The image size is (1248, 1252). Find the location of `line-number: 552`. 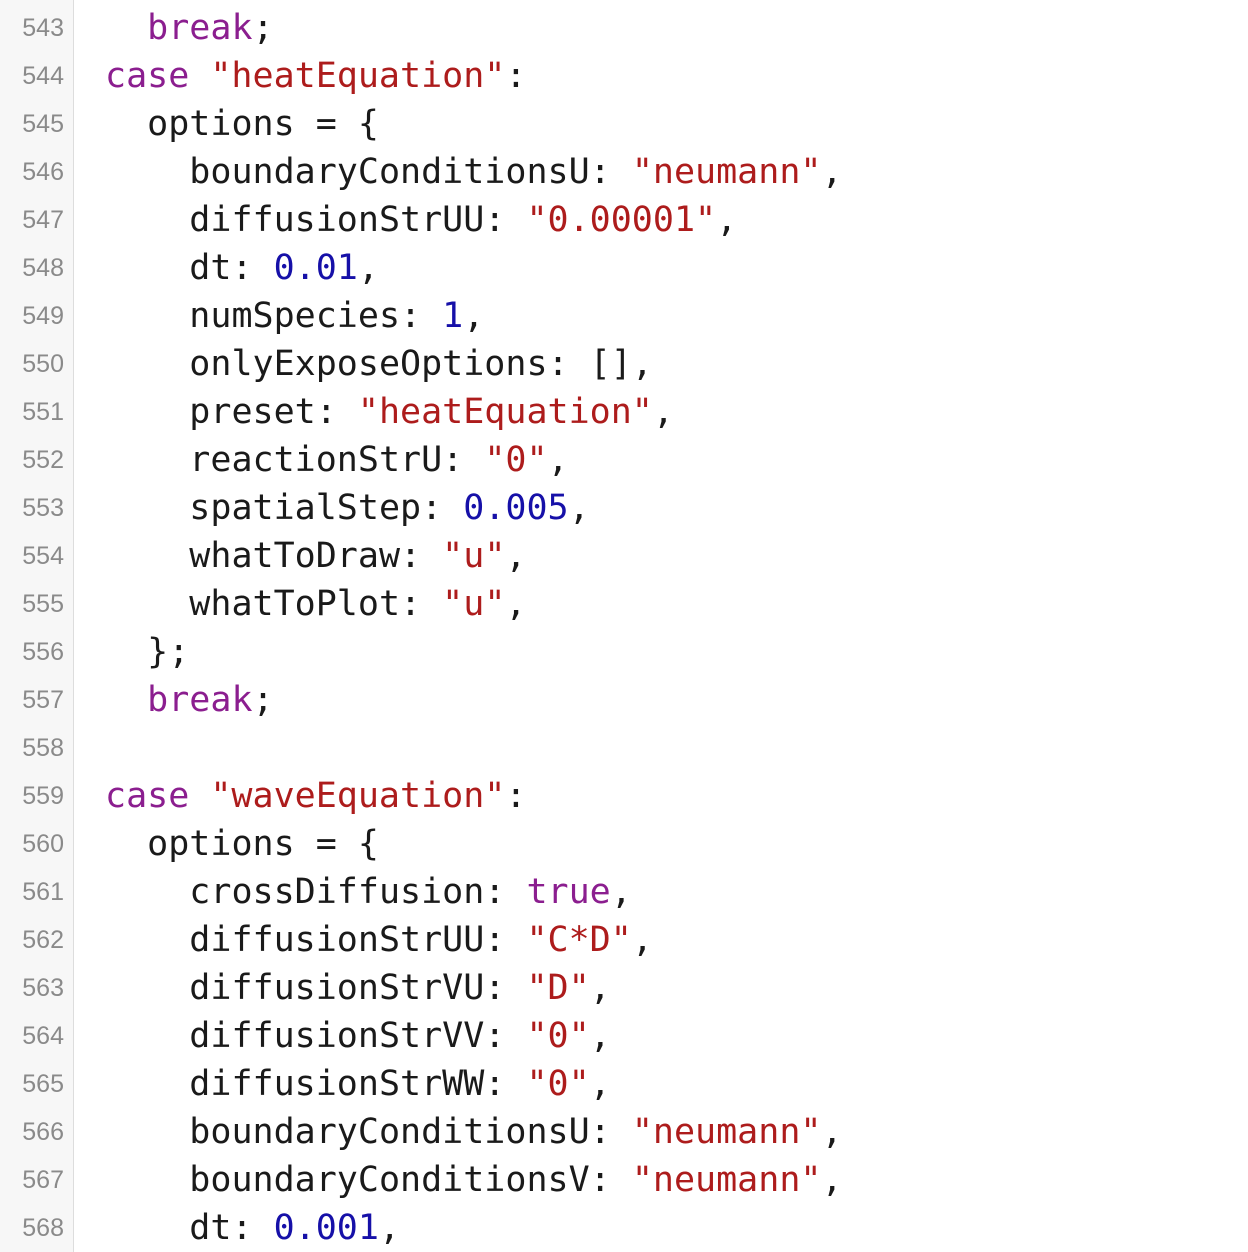

line-number: 552 is located at coordinates (43, 460).